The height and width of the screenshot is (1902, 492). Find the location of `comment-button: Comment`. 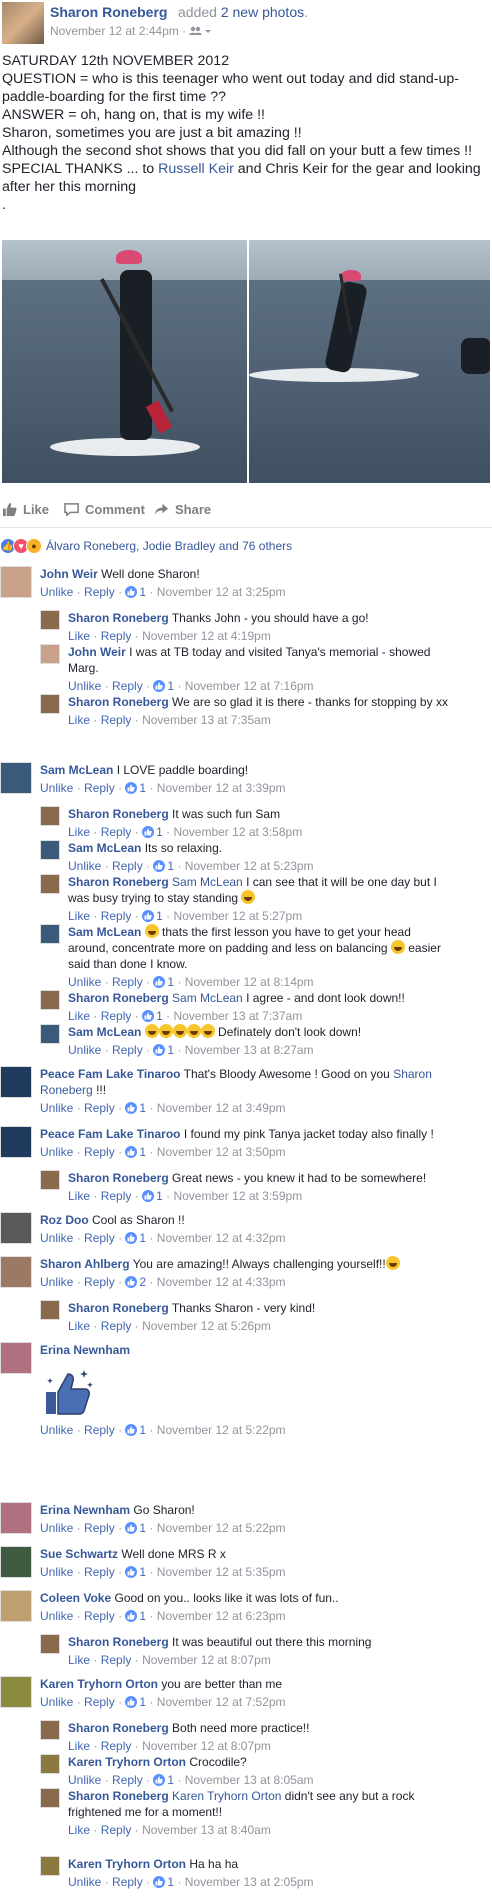

comment-button: Comment is located at coordinates (104, 509).